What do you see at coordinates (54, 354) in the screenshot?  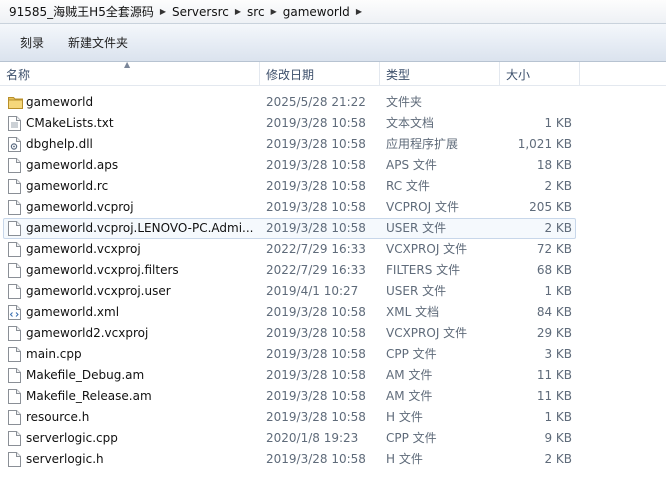 I see `file-name: main.cpp` at bounding box center [54, 354].